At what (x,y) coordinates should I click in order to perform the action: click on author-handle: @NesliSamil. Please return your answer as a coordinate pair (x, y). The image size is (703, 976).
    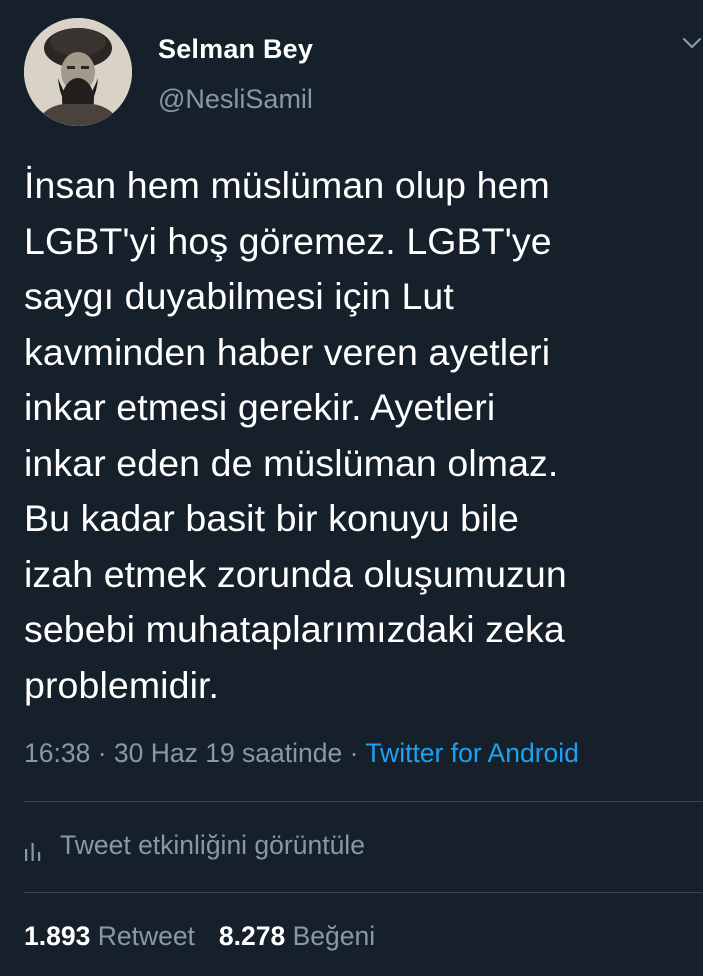
    Looking at the image, I should click on (235, 99).